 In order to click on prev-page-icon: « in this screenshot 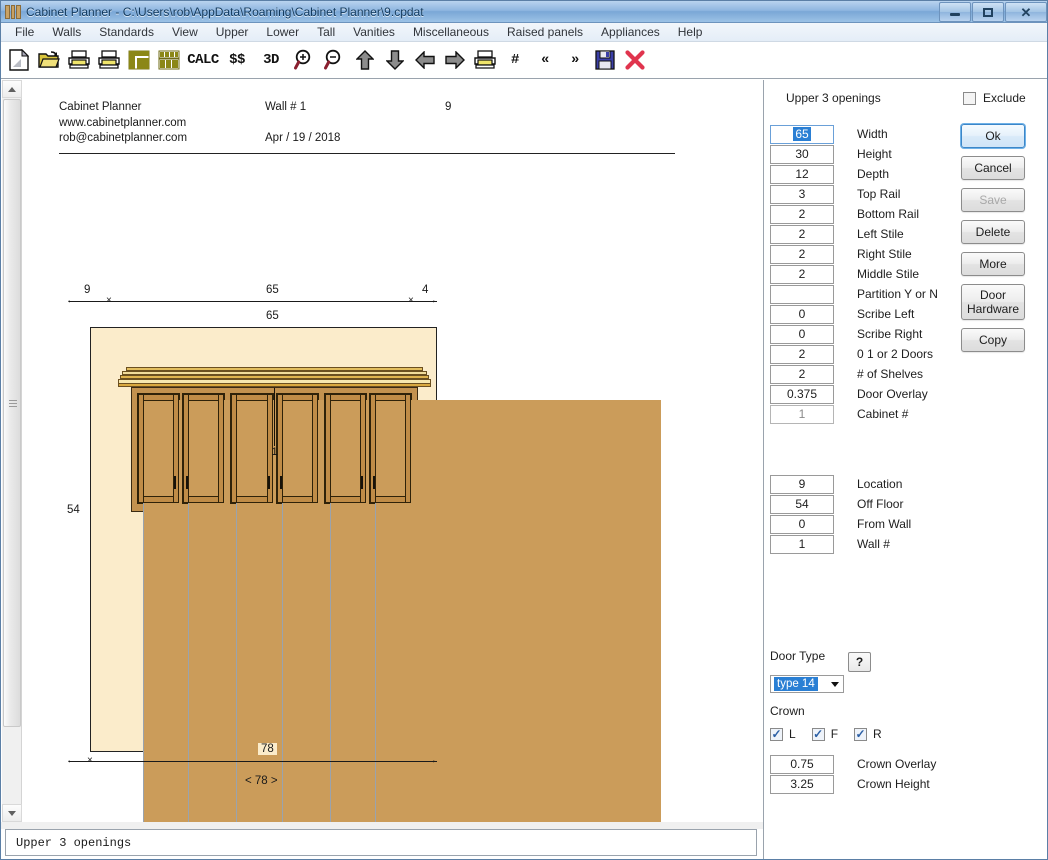, I will do `click(545, 60)`.